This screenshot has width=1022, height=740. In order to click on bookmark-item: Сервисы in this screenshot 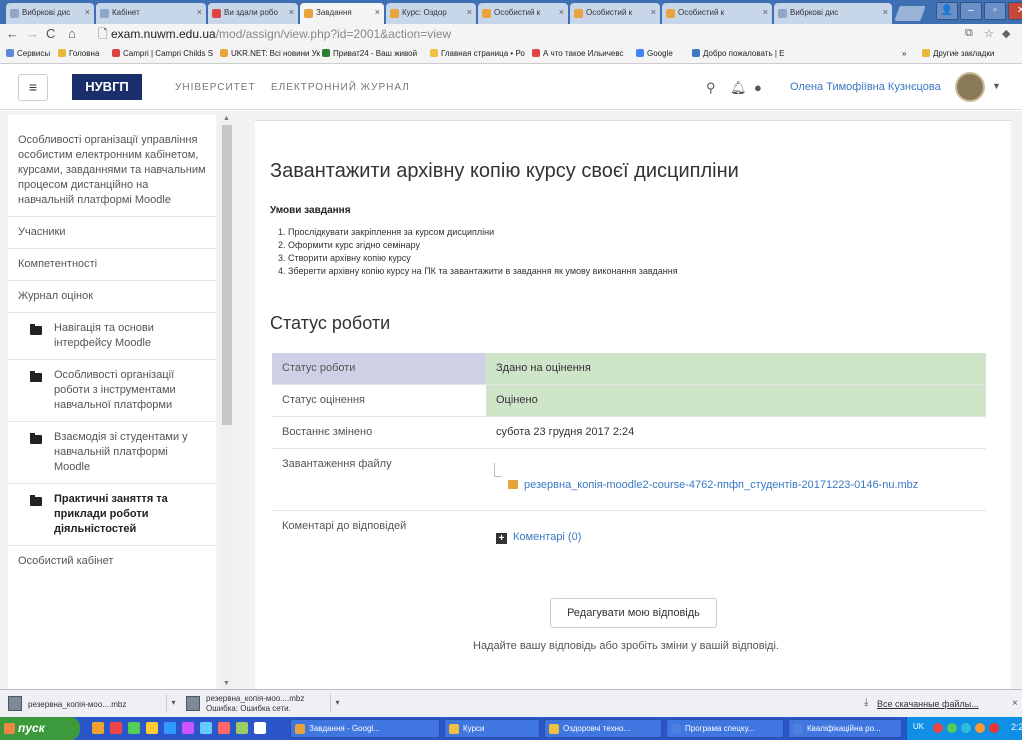, I will do `click(28, 53)`.